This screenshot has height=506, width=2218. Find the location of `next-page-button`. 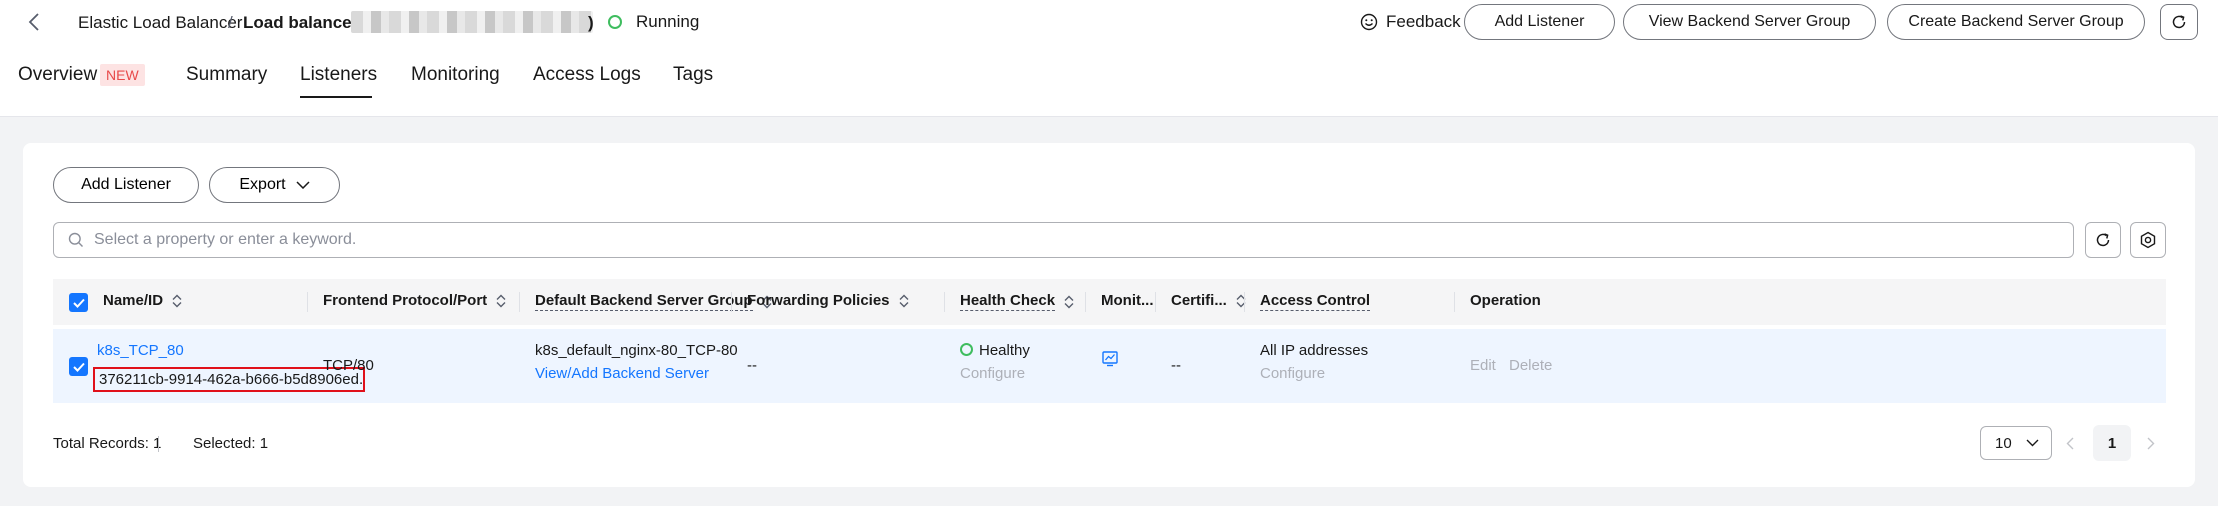

next-page-button is located at coordinates (2151, 443).